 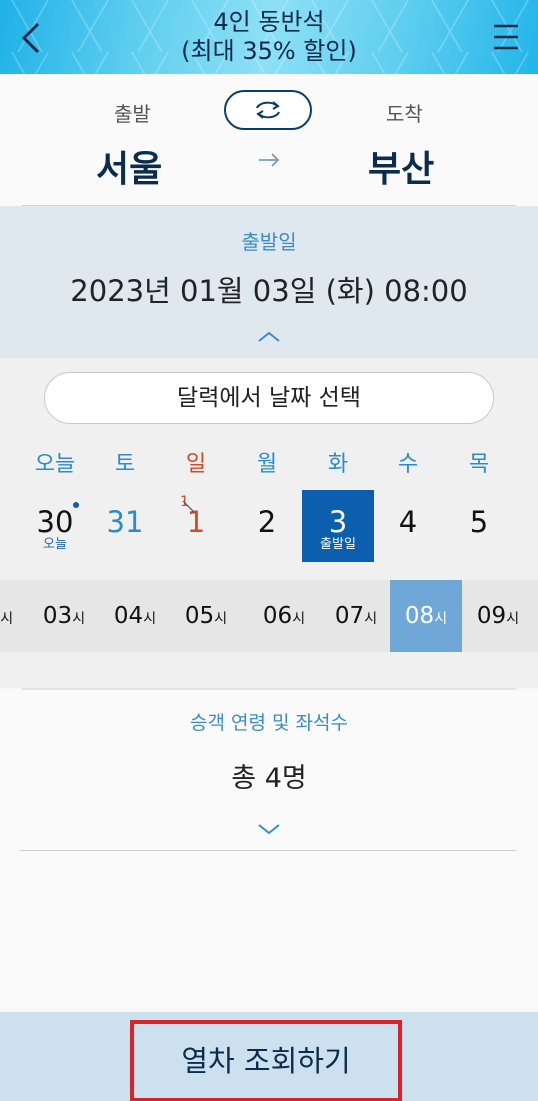 What do you see at coordinates (196, 522) in the screenshot?
I see `day-number: 1` at bounding box center [196, 522].